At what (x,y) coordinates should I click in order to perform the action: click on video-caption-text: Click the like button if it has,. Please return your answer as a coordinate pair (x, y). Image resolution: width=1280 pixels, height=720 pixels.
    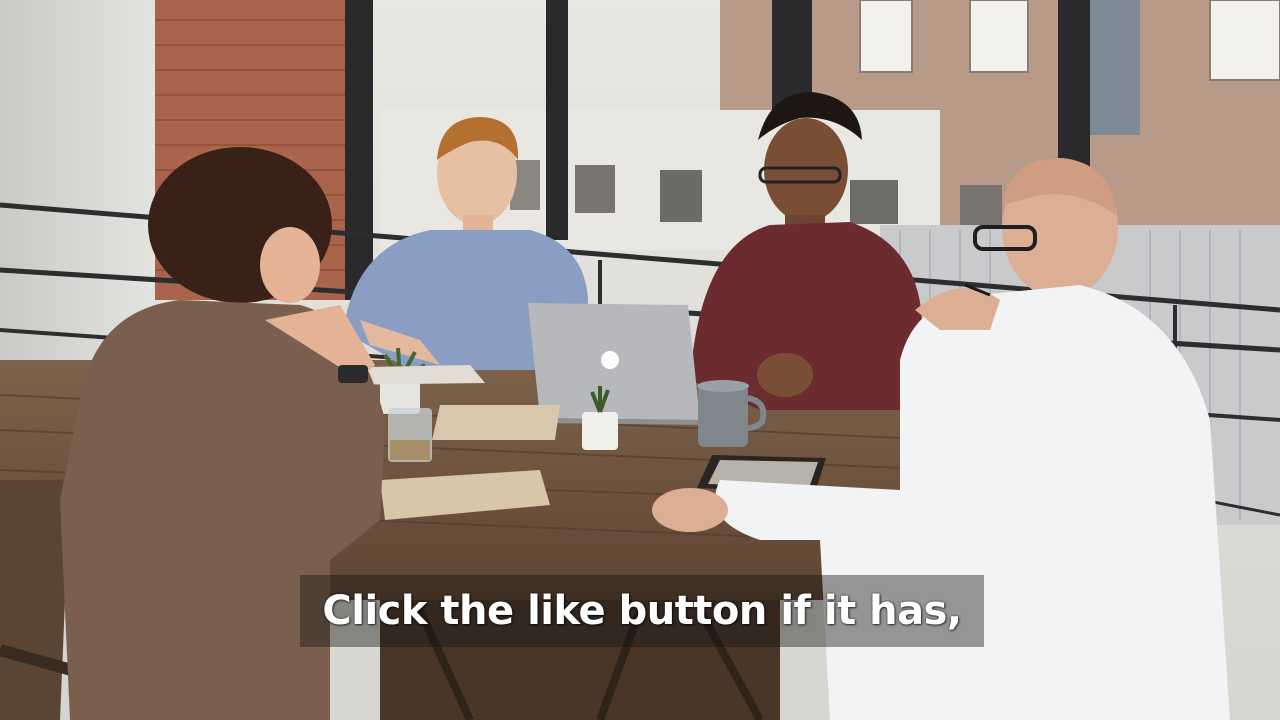
    Looking at the image, I should click on (642, 611).